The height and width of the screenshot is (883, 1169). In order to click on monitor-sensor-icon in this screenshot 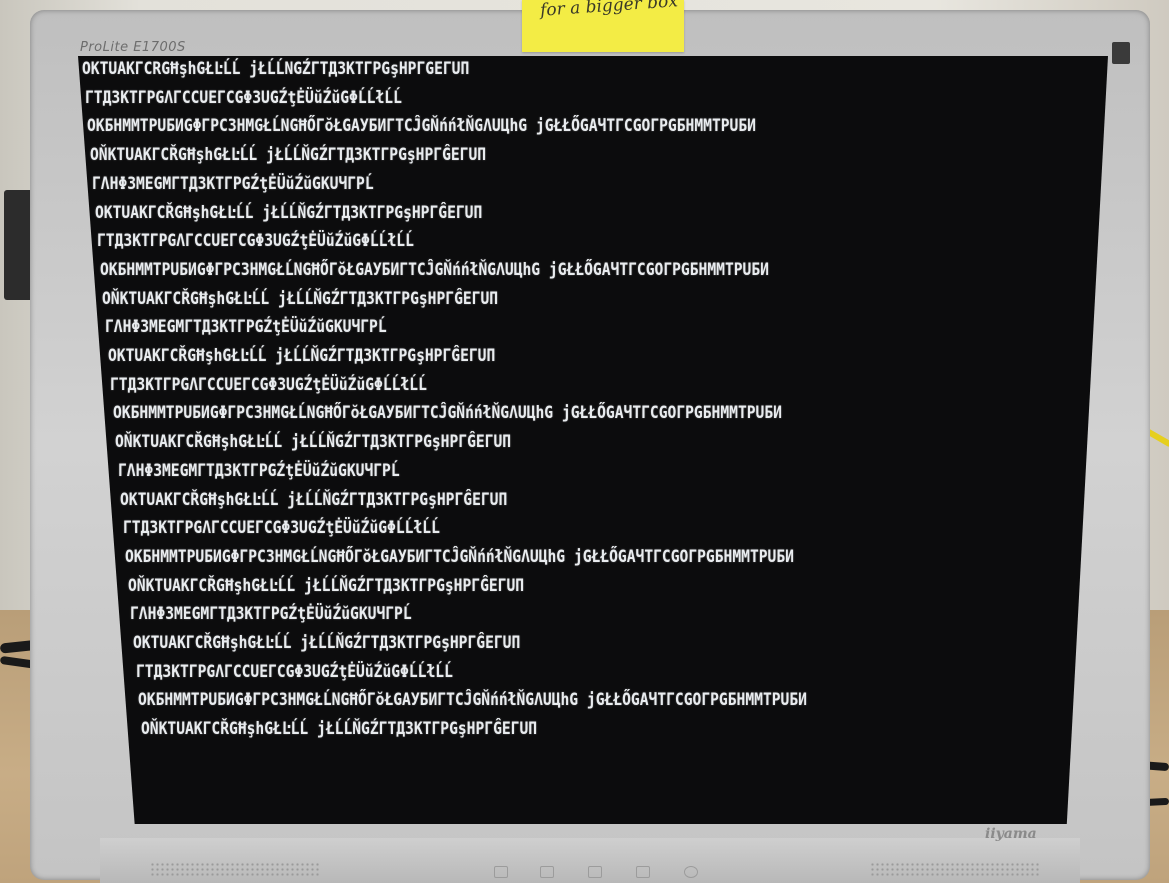, I will do `click(1121, 53)`.